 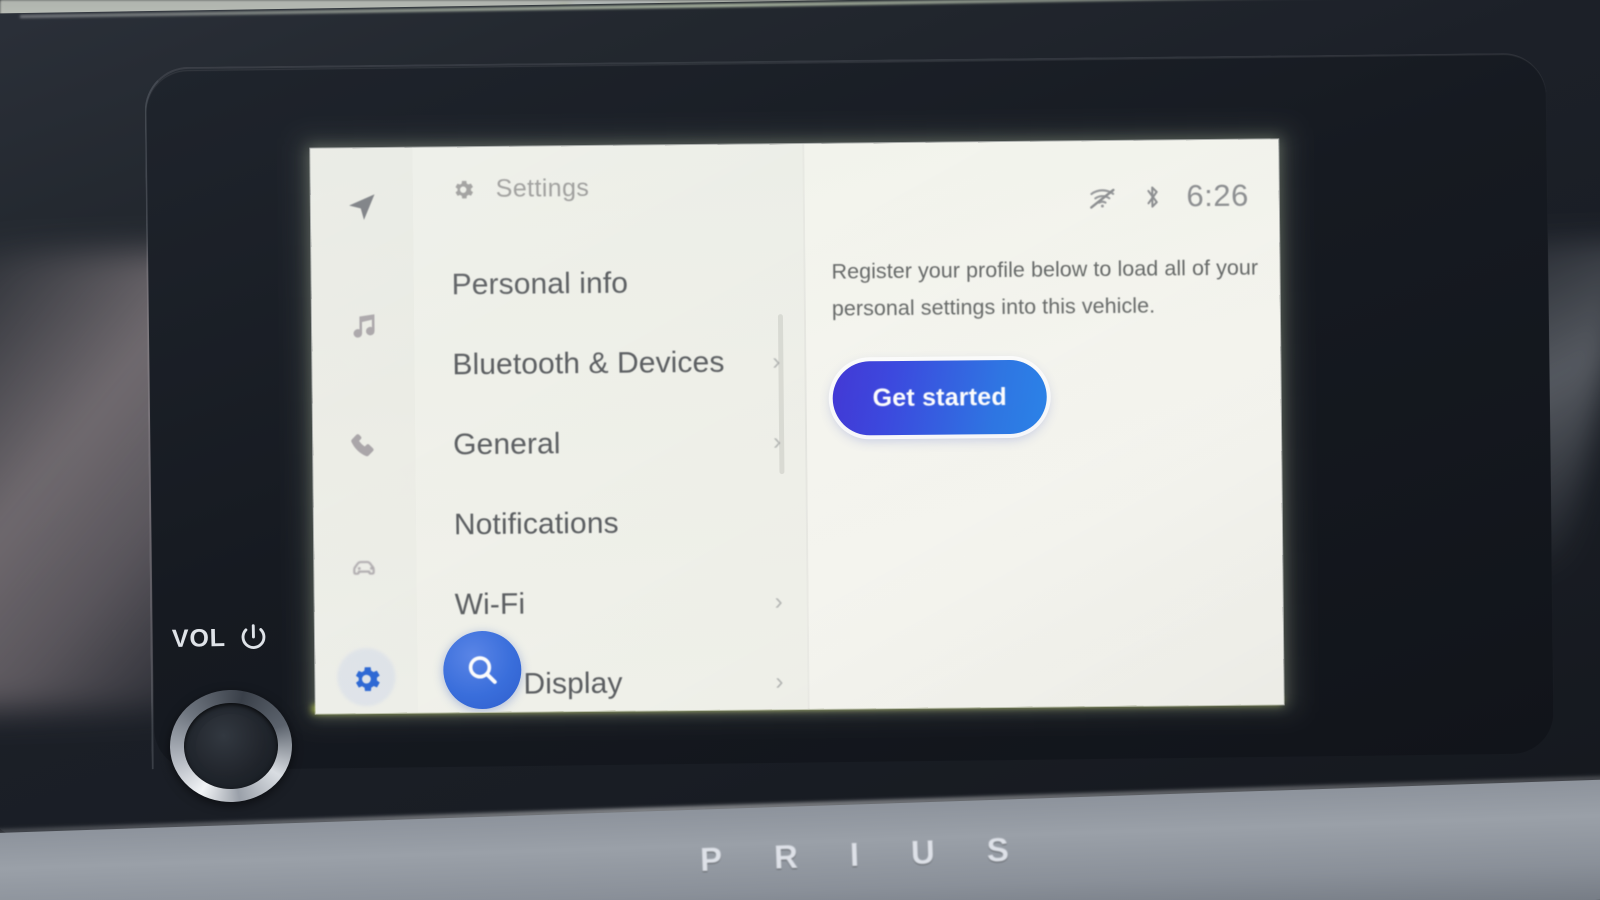 I want to click on volume-knob-inner, so click(x=231, y=746).